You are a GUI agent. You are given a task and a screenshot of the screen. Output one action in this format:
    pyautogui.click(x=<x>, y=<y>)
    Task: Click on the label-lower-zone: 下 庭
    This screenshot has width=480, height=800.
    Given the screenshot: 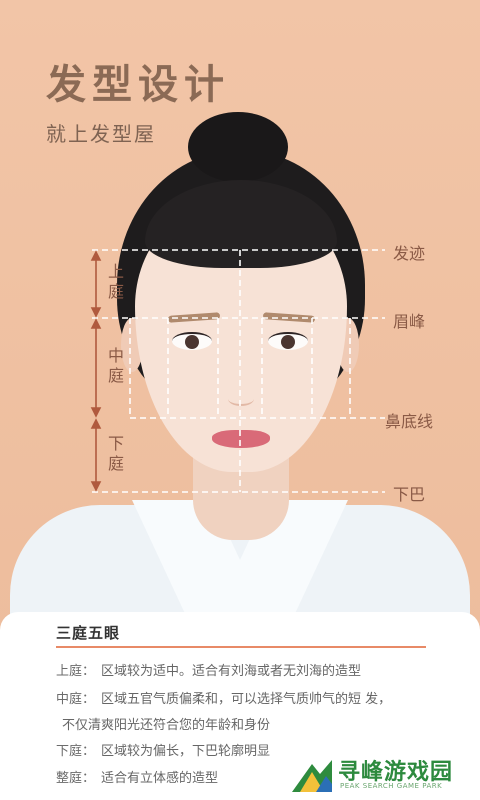 What is the action you would take?
    pyautogui.click(x=116, y=454)
    